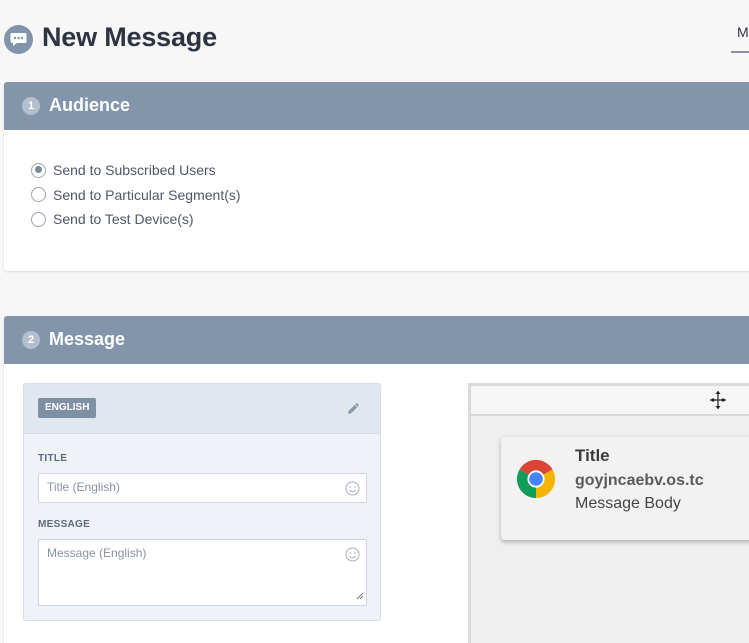 The width and height of the screenshot is (749, 643). What do you see at coordinates (639, 480) in the screenshot?
I see `notification-site: goyjncaebv.os.tc` at bounding box center [639, 480].